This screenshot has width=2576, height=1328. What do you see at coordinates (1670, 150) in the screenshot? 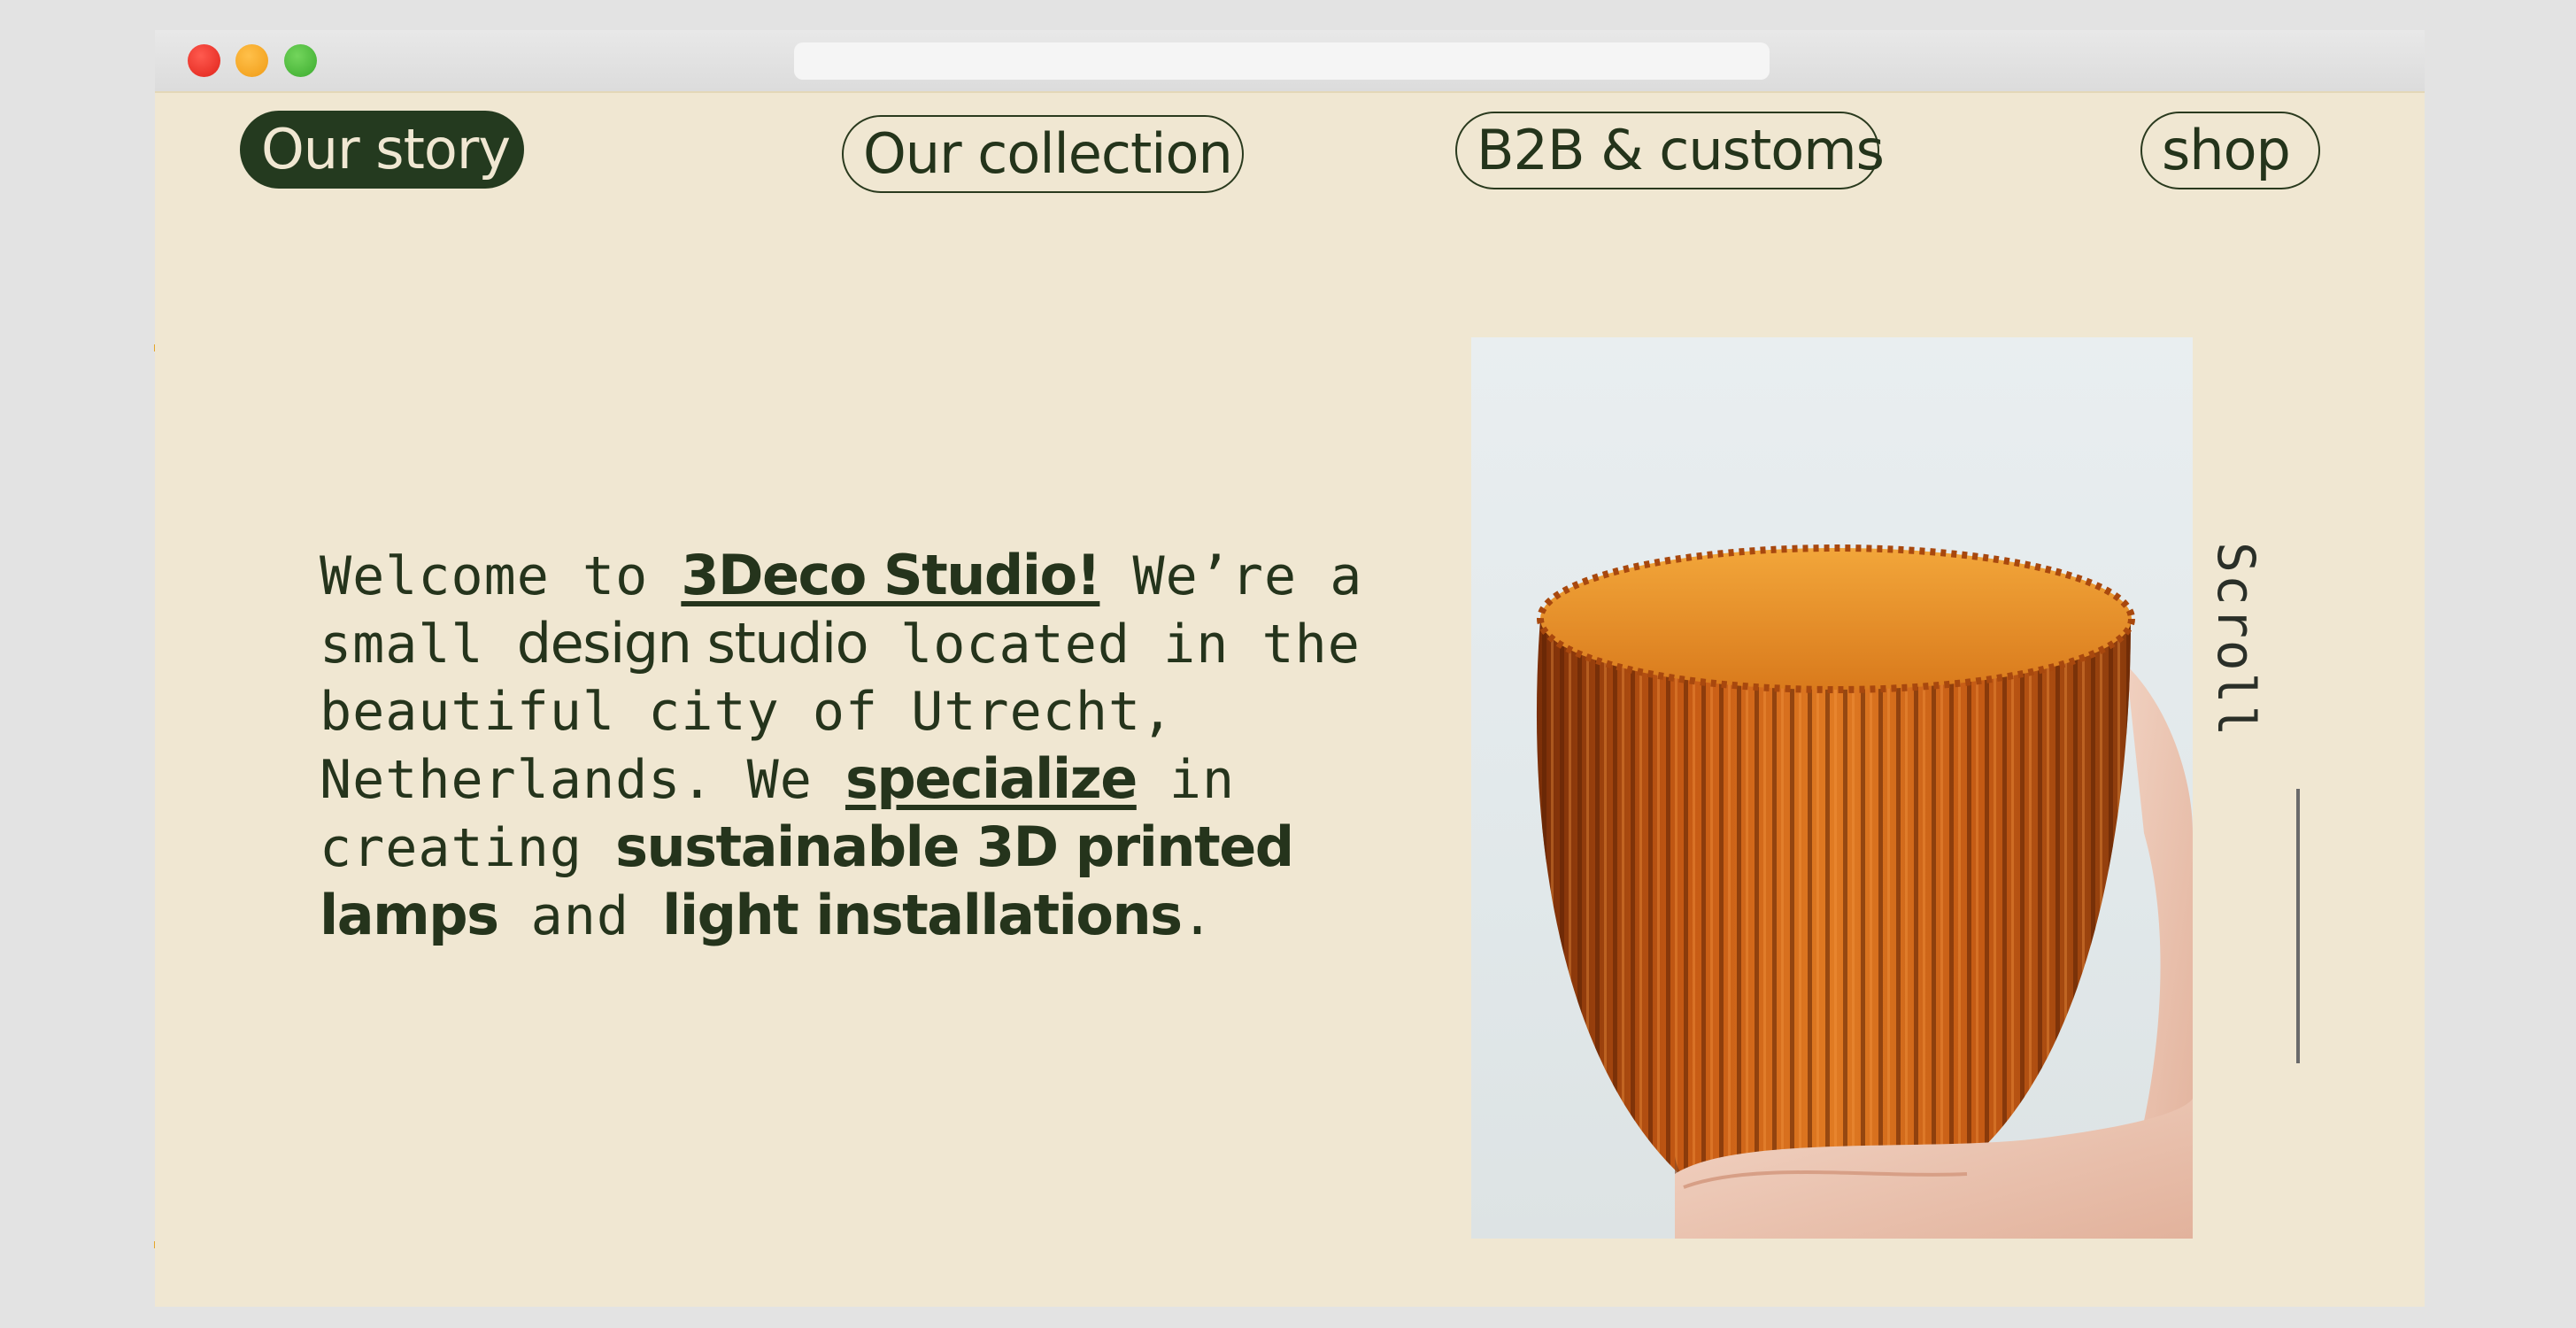
I see `nav-b2b-customs: B2B & customs` at bounding box center [1670, 150].